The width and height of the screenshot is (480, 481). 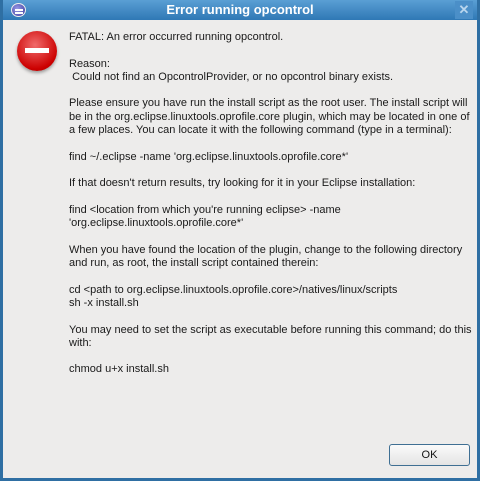 I want to click on window-title: Error running opcontrol, so click(x=240, y=9).